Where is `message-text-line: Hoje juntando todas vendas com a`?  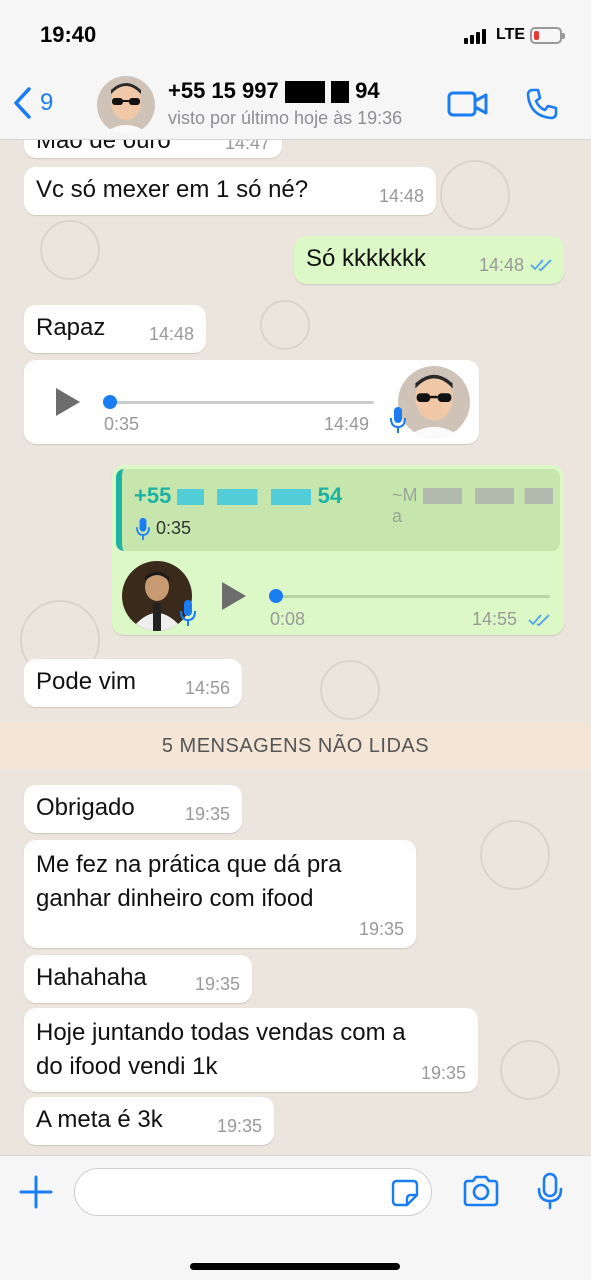 message-text-line: Hoje juntando todas vendas com a is located at coordinates (221, 1032).